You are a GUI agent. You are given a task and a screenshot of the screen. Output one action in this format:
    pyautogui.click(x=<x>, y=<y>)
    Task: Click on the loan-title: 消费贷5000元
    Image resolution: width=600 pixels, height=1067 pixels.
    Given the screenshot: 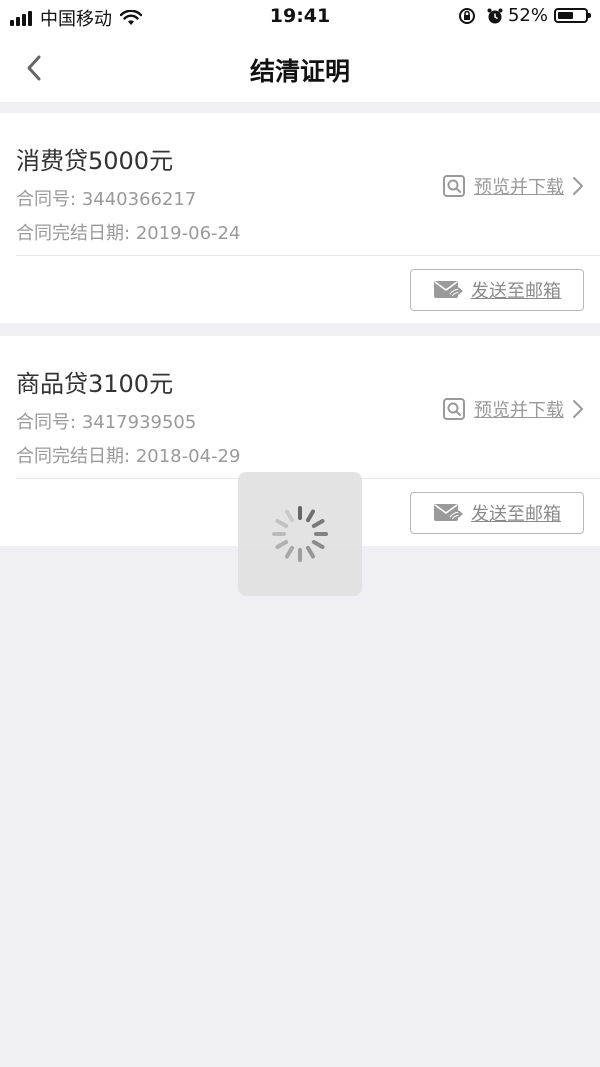 What is the action you would take?
    pyautogui.click(x=95, y=161)
    